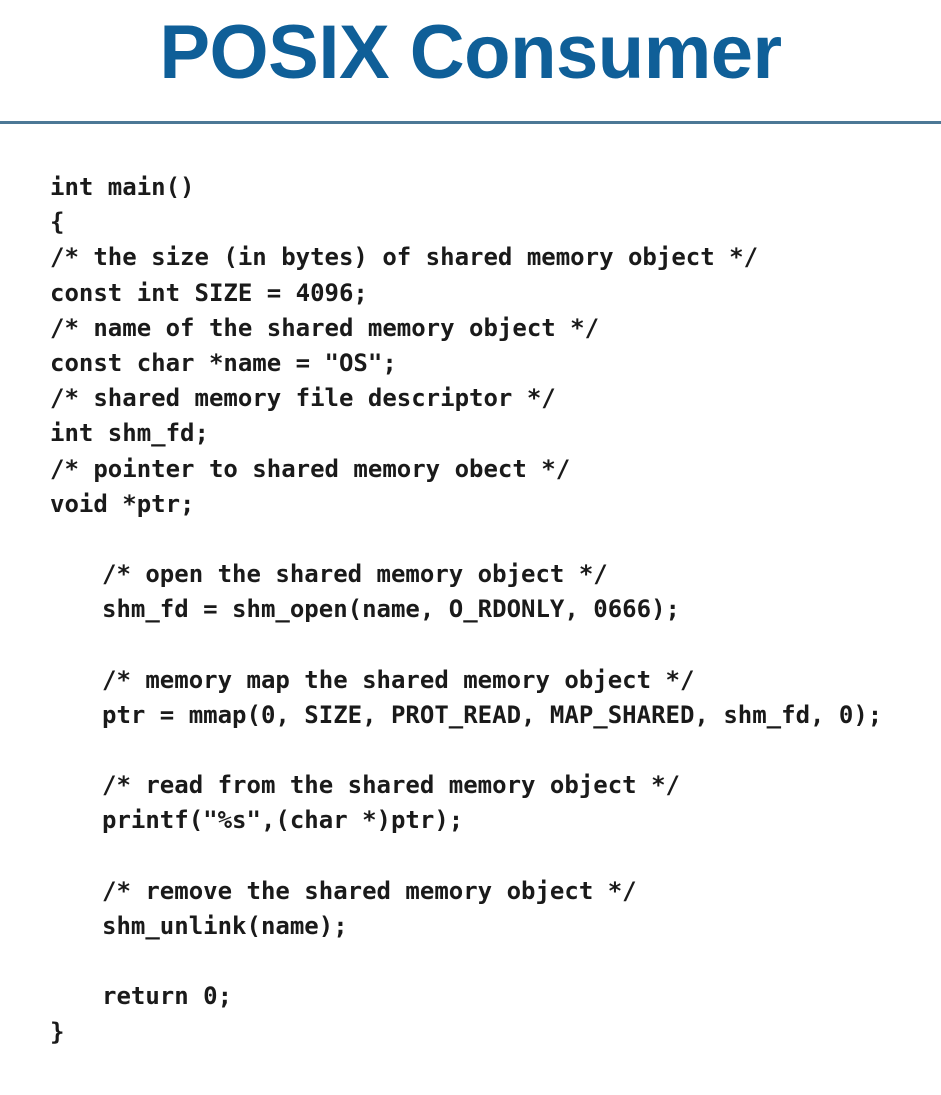 This screenshot has height=1095, width=941. What do you see at coordinates (129, 433) in the screenshot?
I see `code-line: int shm_fd;` at bounding box center [129, 433].